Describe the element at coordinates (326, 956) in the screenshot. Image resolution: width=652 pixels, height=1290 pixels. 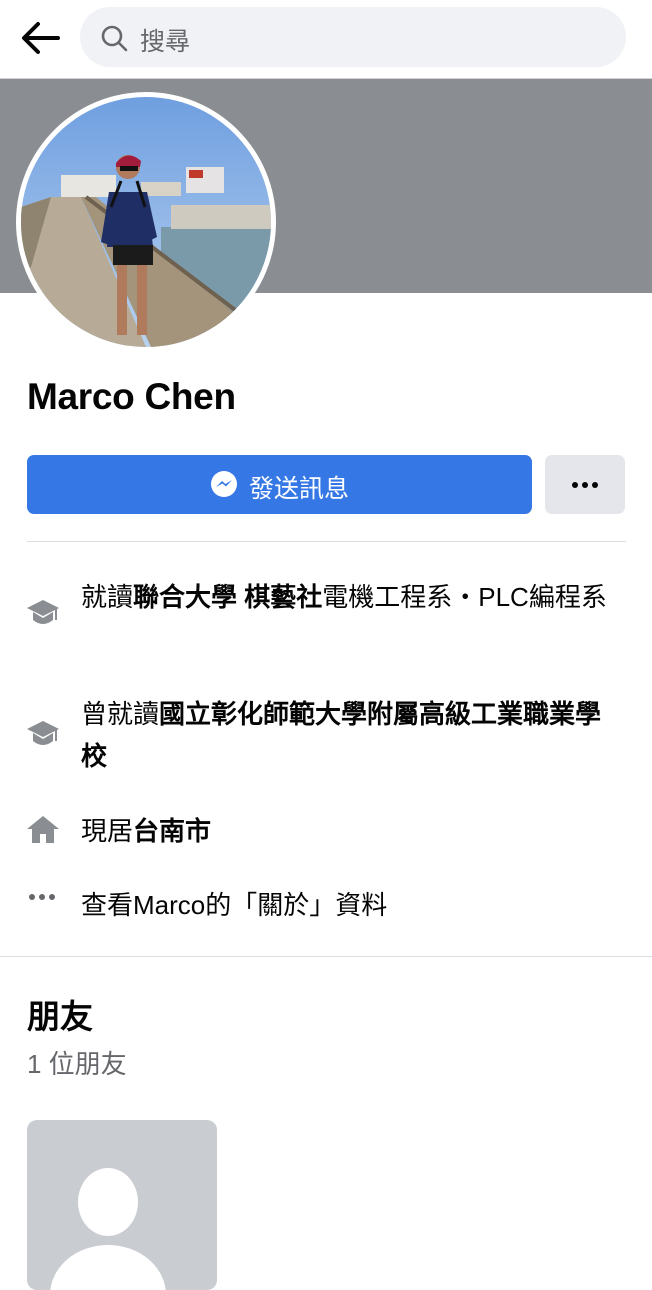
I see `section-divider` at that location.